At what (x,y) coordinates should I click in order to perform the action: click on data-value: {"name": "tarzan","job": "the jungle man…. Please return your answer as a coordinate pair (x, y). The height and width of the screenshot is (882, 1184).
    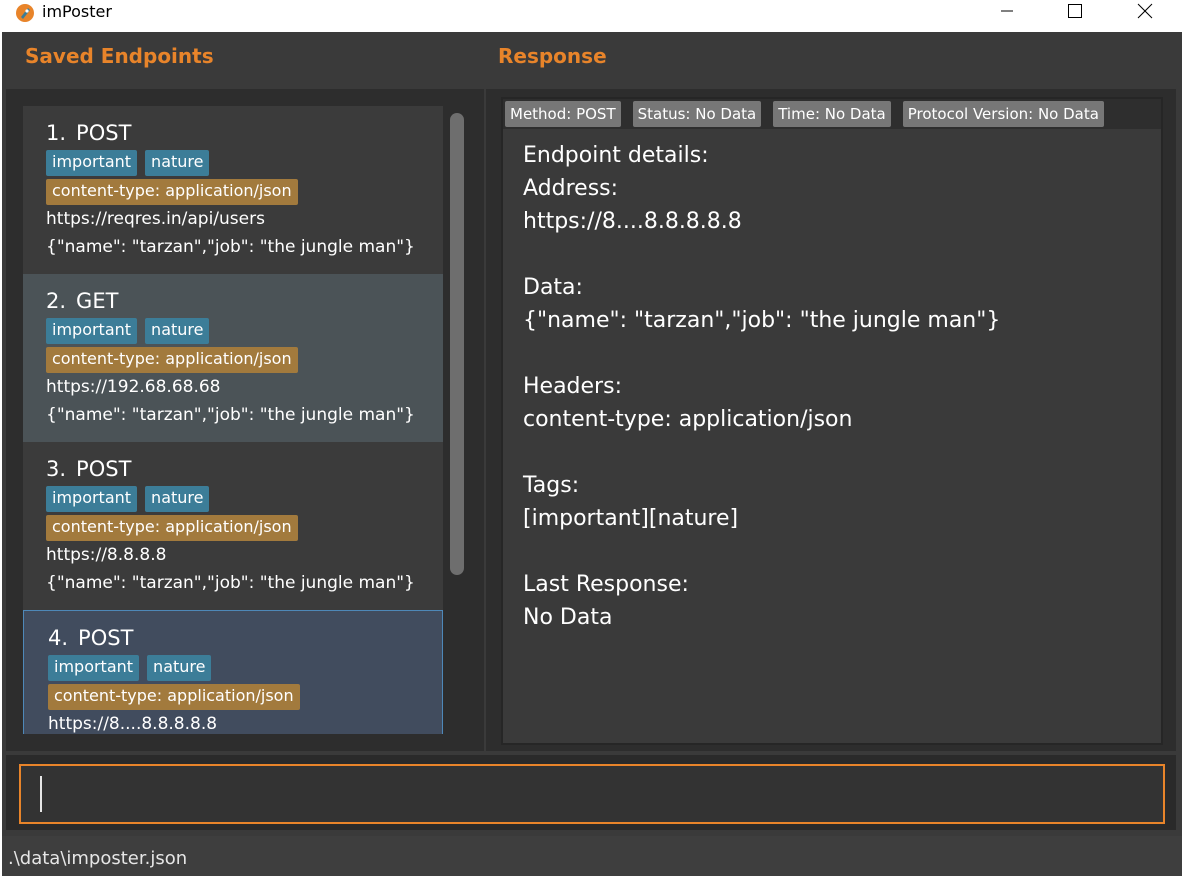
    Looking at the image, I should click on (762, 320).